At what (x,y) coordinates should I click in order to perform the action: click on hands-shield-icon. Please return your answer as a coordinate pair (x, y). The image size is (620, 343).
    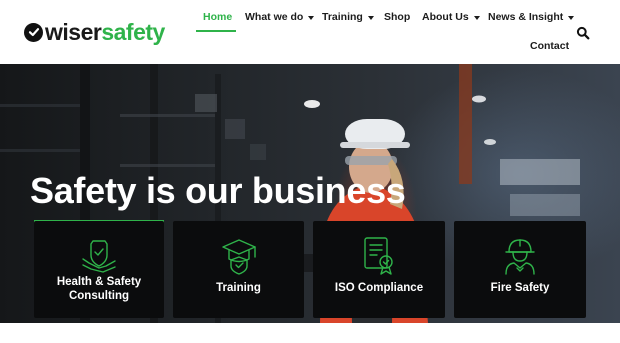
    Looking at the image, I should click on (99, 256).